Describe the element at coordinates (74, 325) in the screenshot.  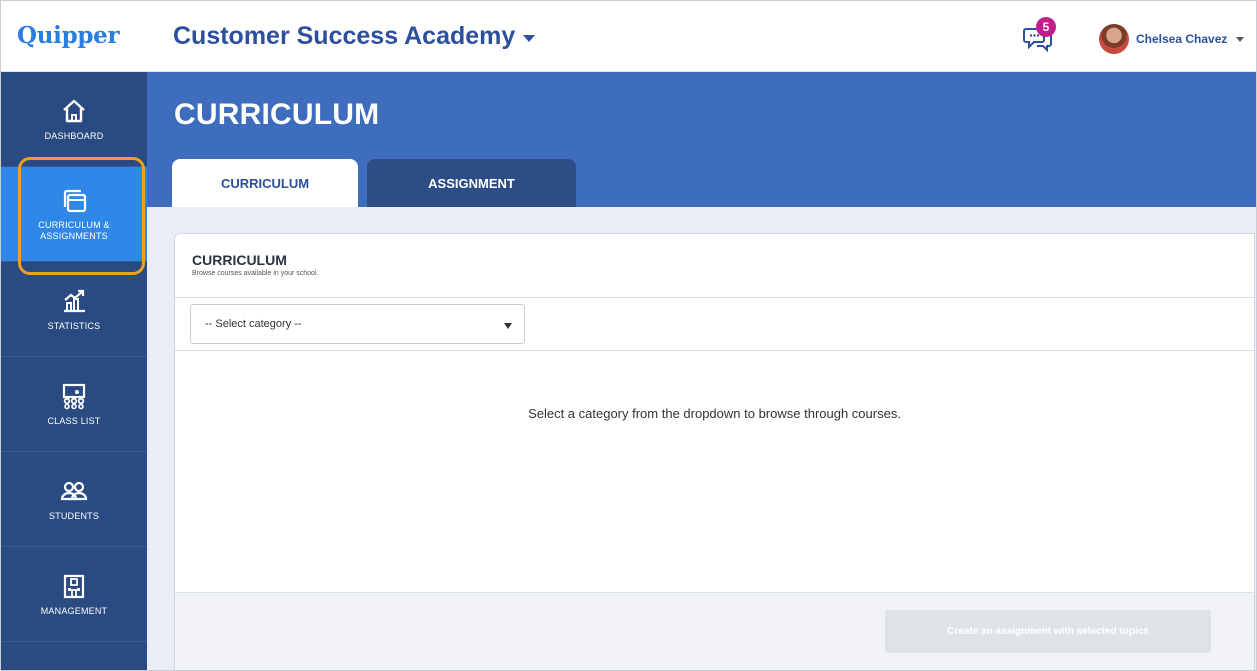
I see `sidebar-item-label: STATISTICS` at that location.